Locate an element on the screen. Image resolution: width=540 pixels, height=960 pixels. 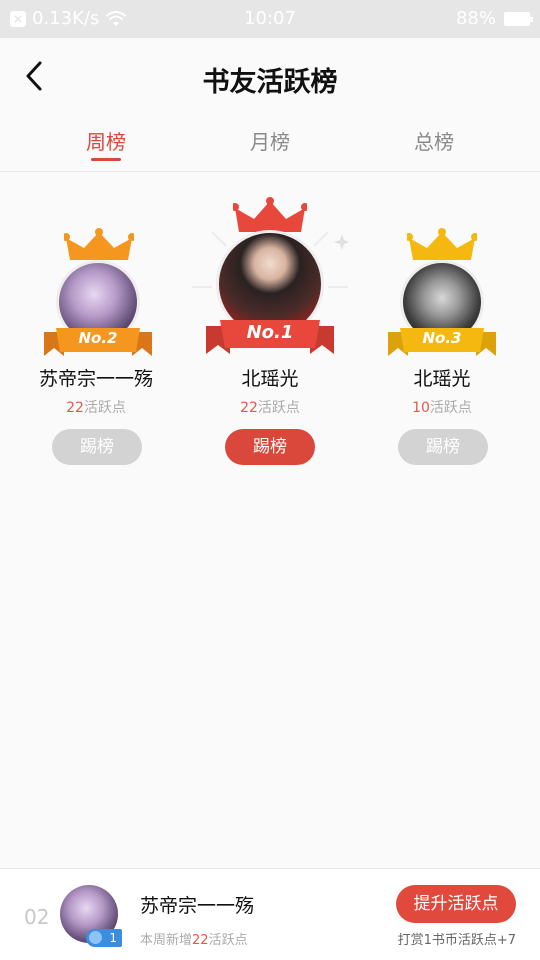
weekly-gain-suffix: 活跃点 is located at coordinates (228, 940).